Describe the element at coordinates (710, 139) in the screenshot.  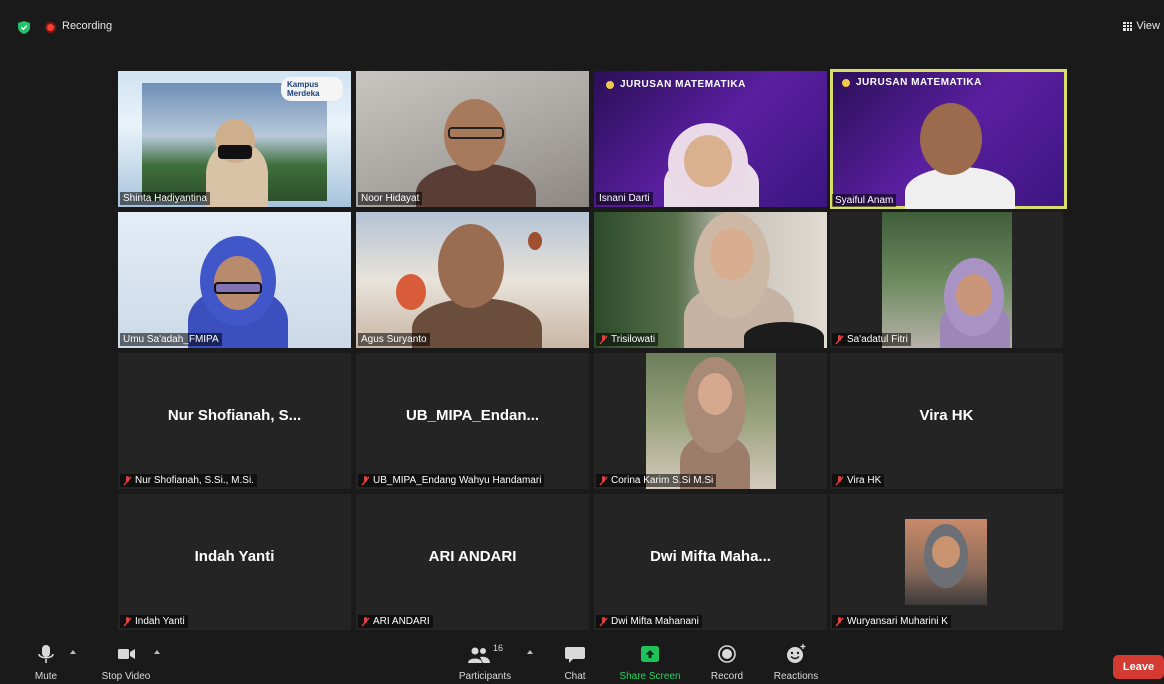
I see `participant-tile: JURUSAN MATEMATIKA Isnani Darti` at that location.